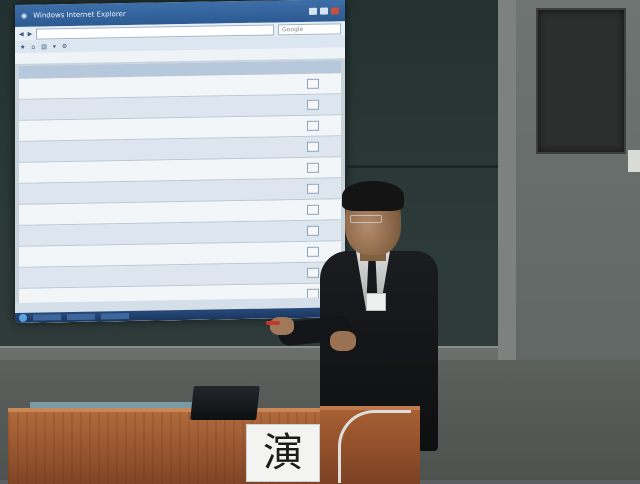  Describe the element at coordinates (335, 10) in the screenshot. I see `close-icon` at that location.